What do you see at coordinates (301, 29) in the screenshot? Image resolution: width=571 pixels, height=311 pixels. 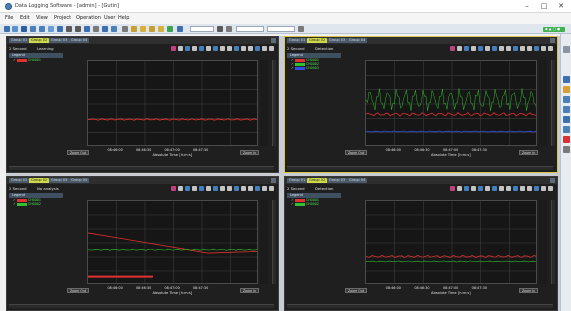 I see `layout-icon` at bounding box center [301, 29].